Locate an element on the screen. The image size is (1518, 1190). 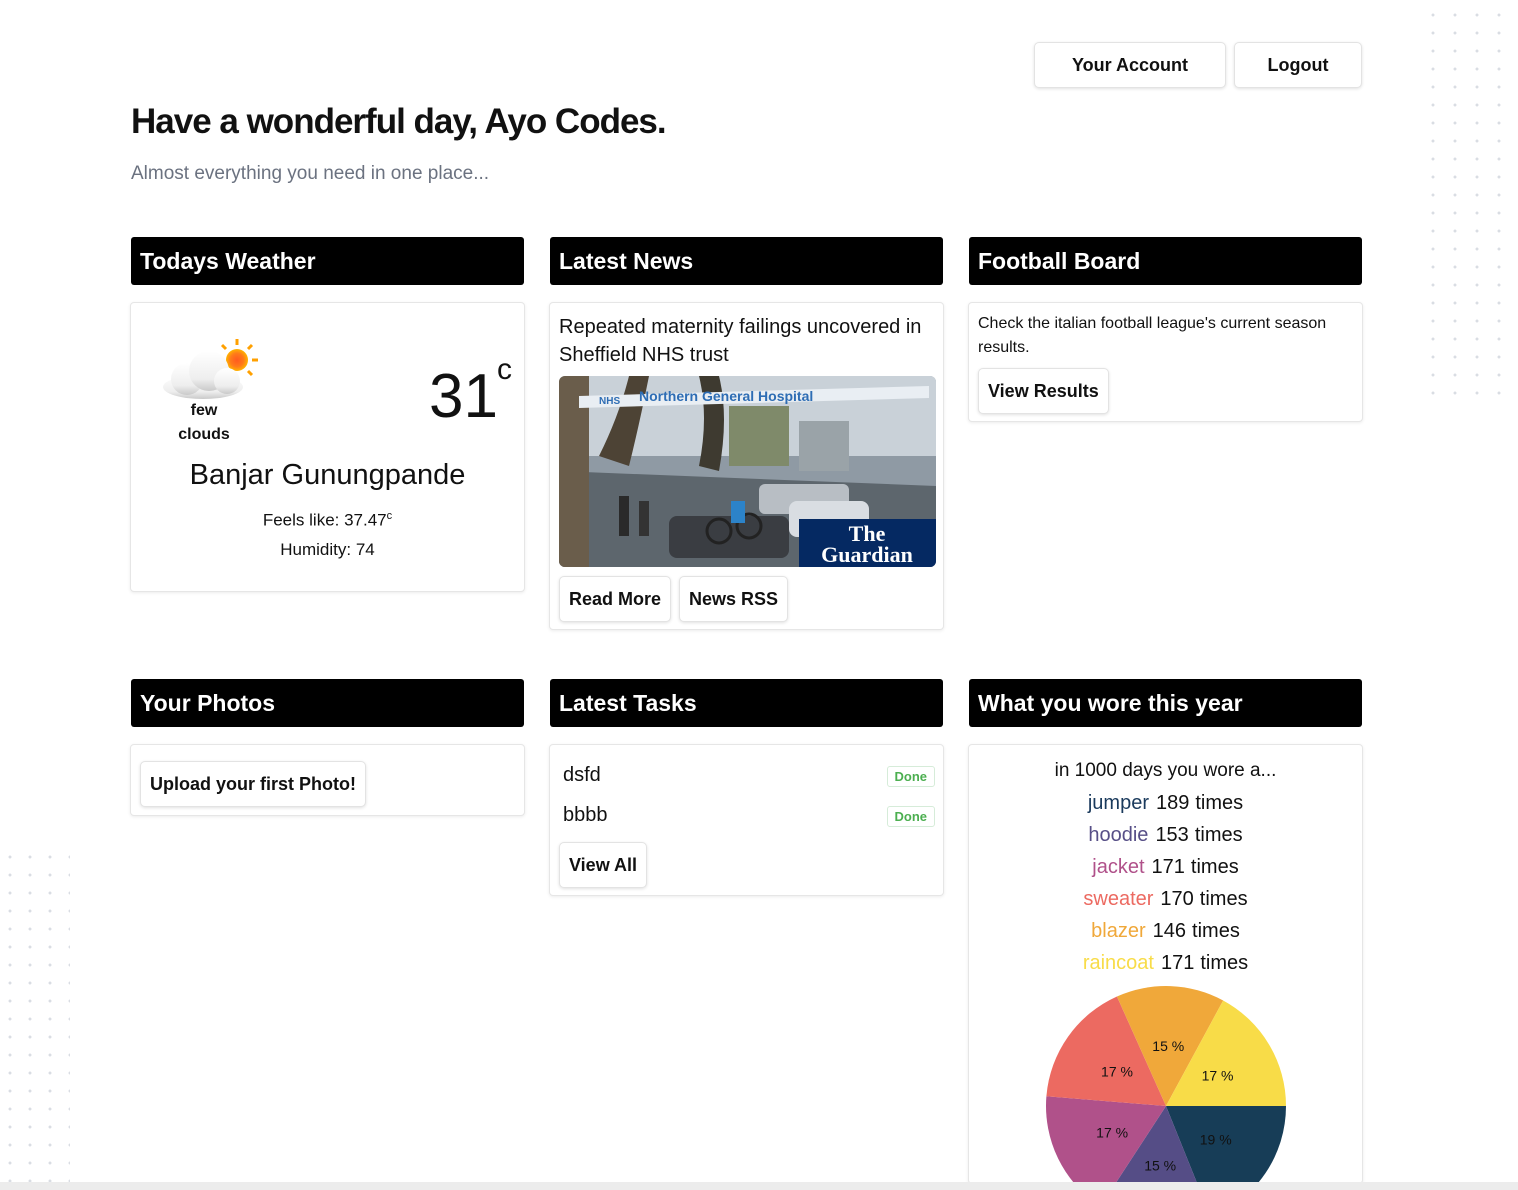
svg-text: Northern General Hospital is located at coordinates (726, 396).